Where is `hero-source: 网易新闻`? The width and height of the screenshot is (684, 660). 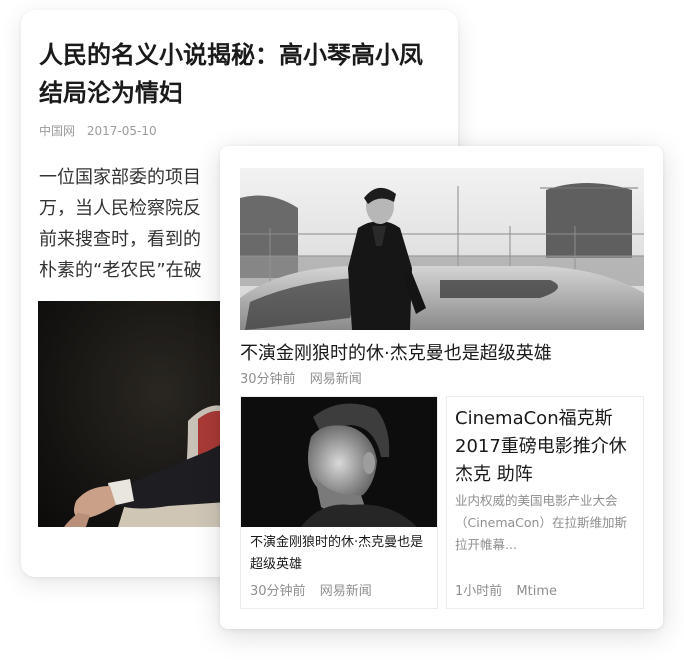
hero-source: 网易新闻 is located at coordinates (335, 379).